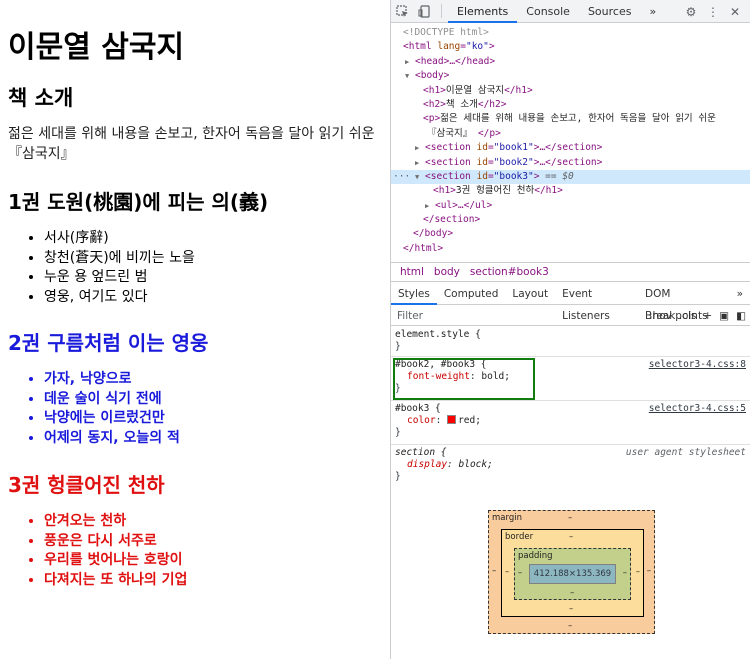 This screenshot has height=659, width=750. I want to click on stylesheet-link: selector3-4.css:5, so click(697, 409).